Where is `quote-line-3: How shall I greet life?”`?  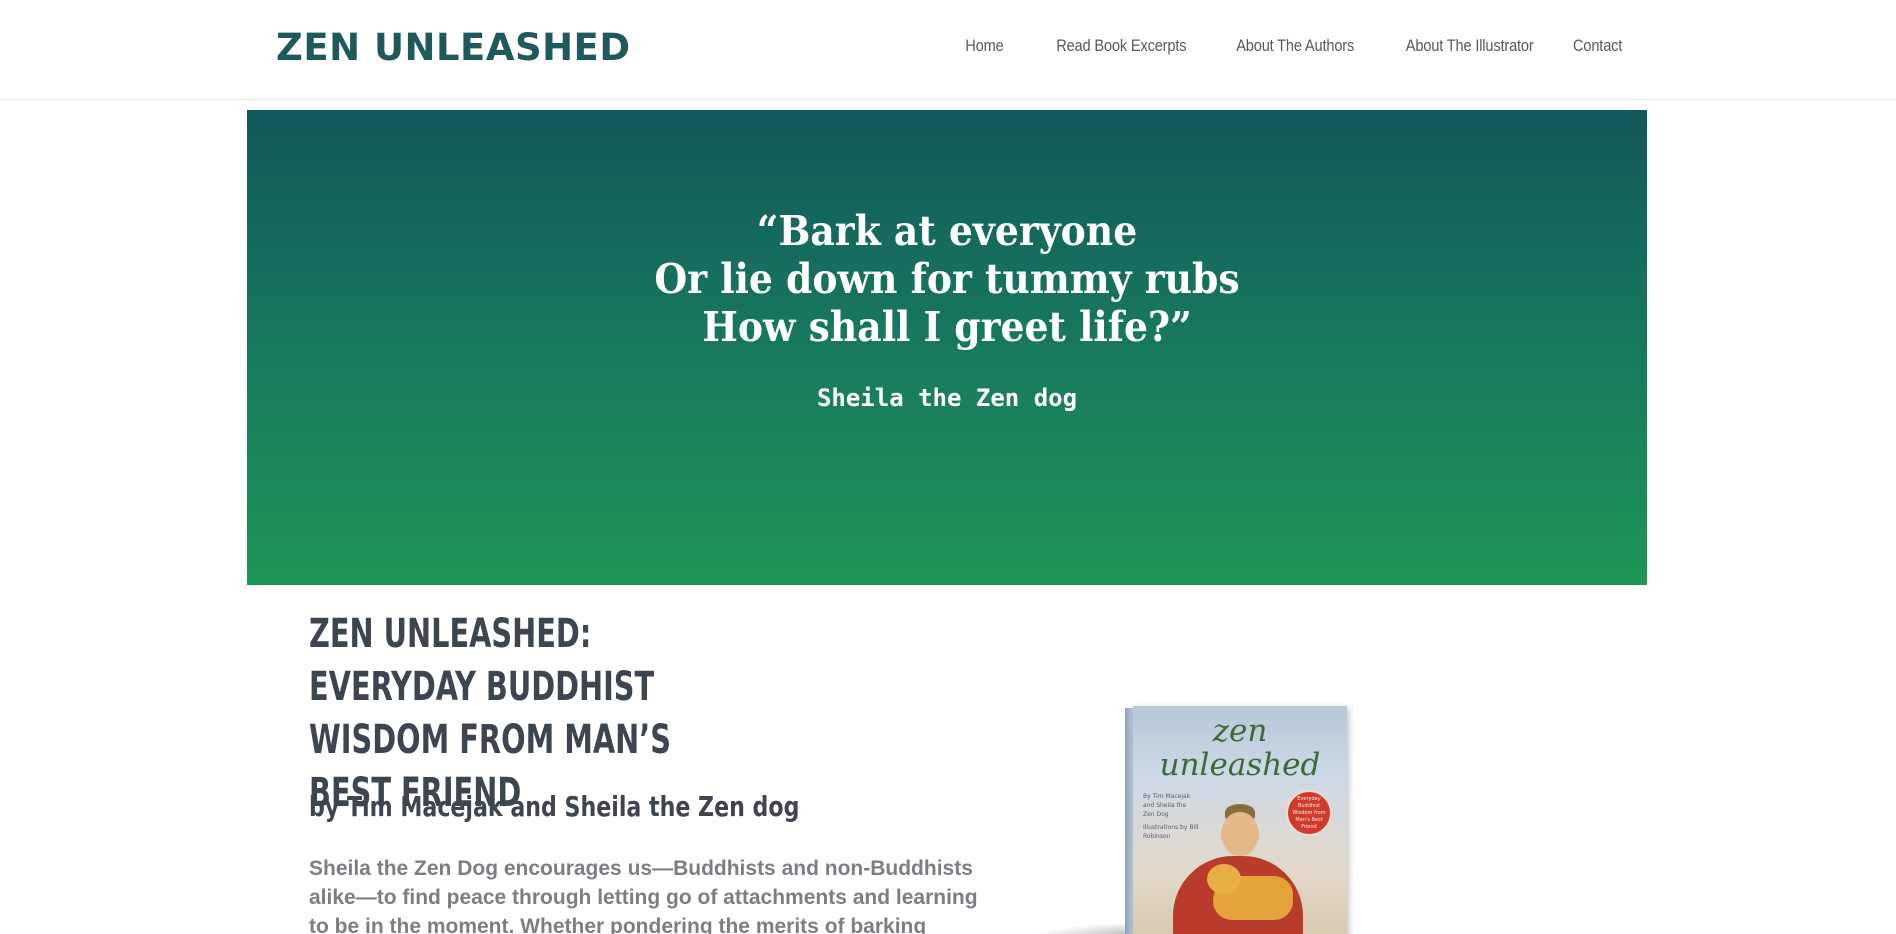 quote-line-3: How shall I greet life?” is located at coordinates (947, 327).